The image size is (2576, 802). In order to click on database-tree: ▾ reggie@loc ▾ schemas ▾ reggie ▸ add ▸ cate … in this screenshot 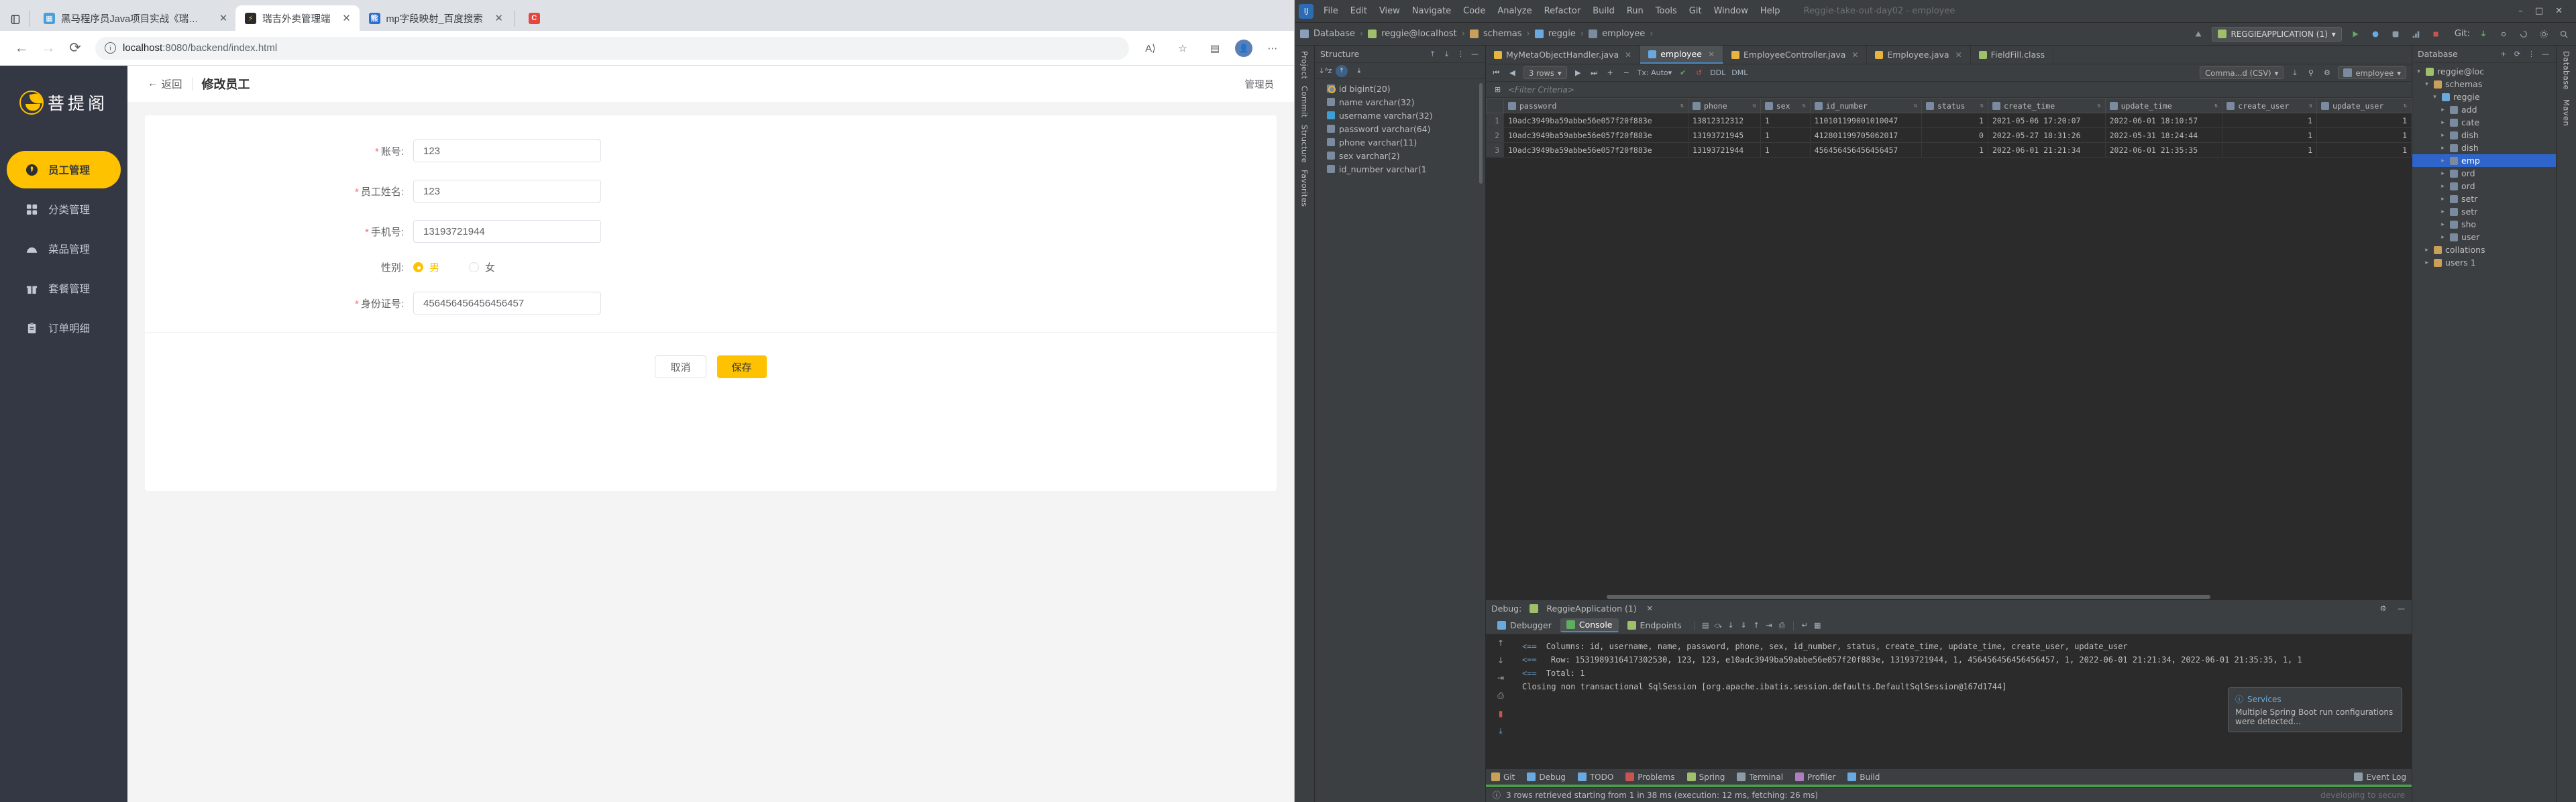, I will do `click(2484, 167)`.